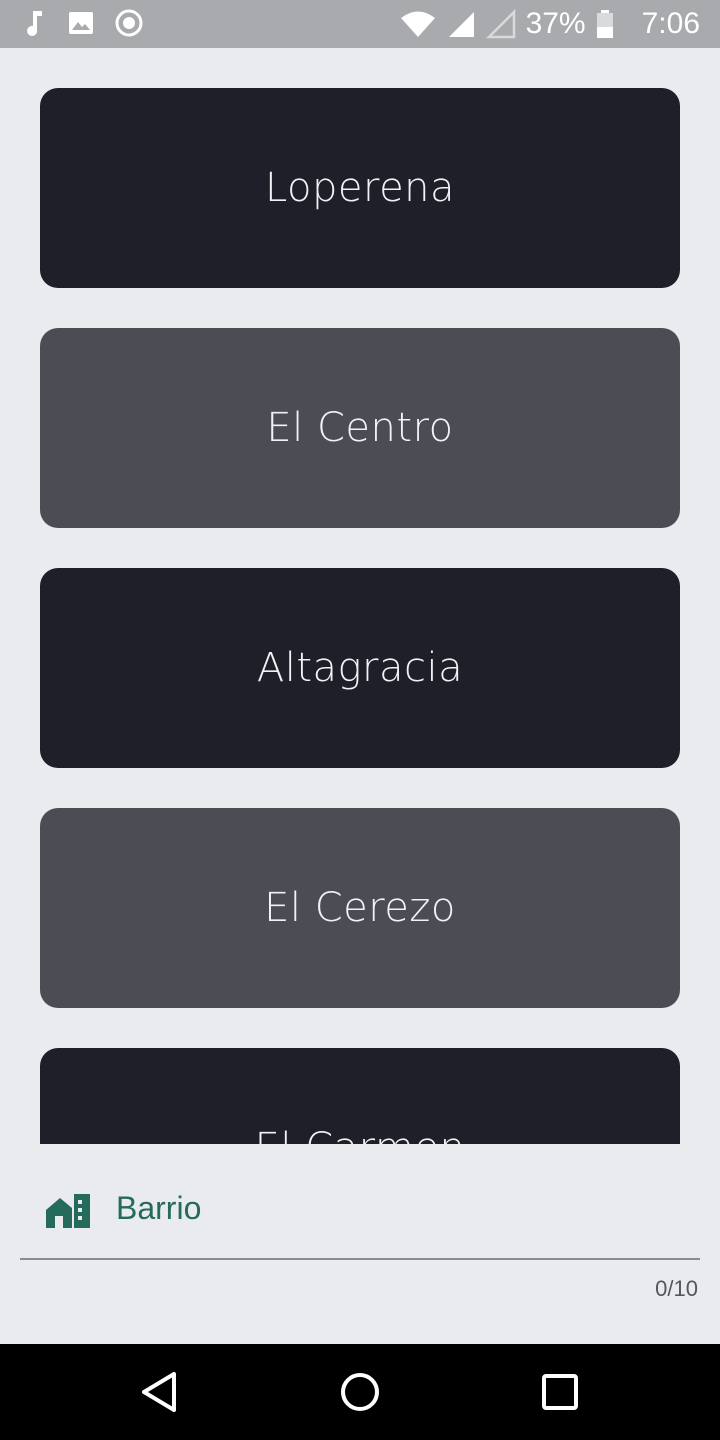  I want to click on barrio-field-label: Barrio, so click(159, 1208).